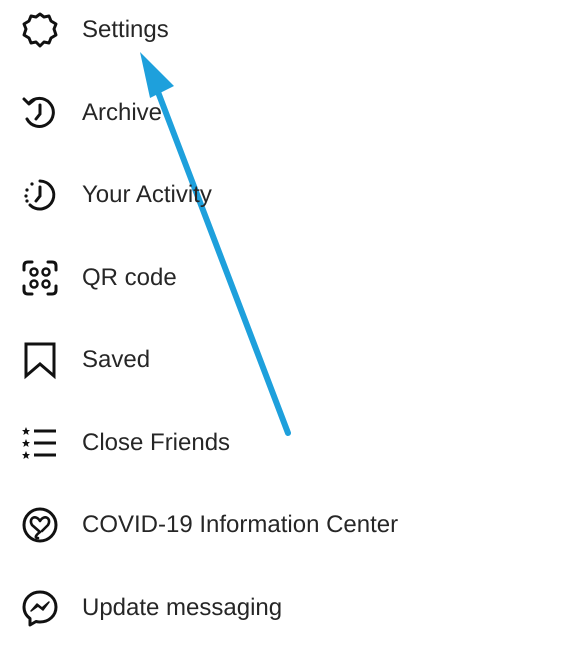  I want to click on menu-item: Settings, so click(125, 30).